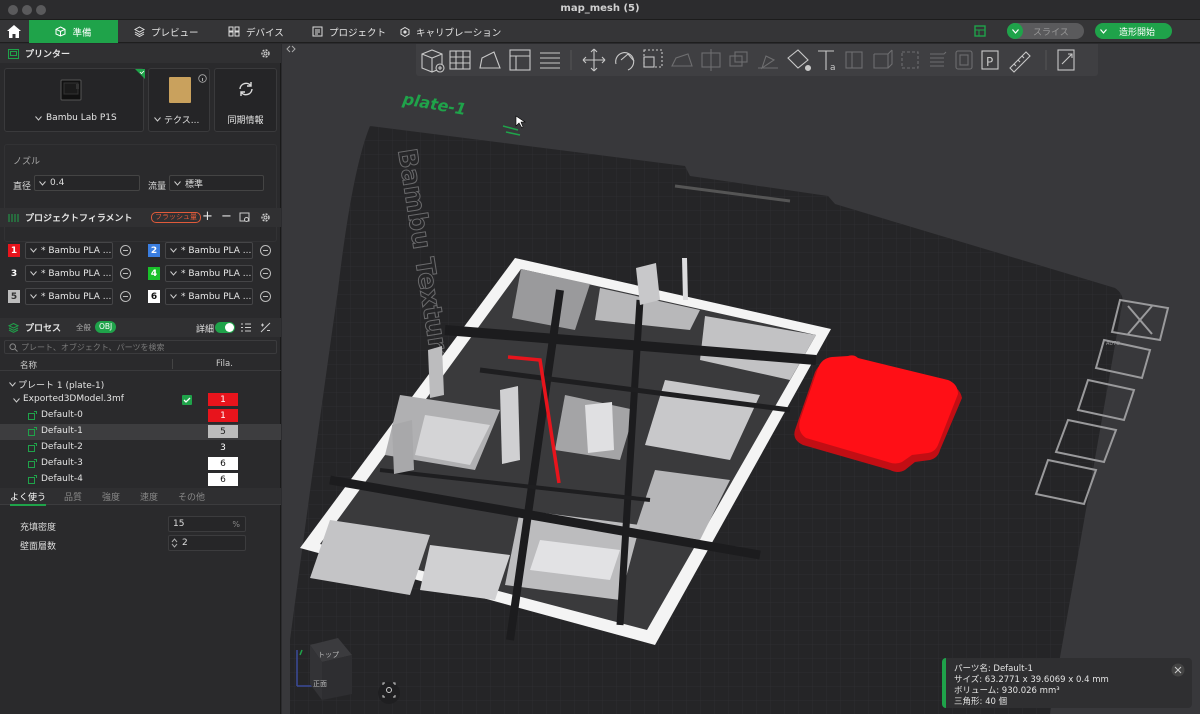  I want to click on rotate-icon, so click(625, 61).